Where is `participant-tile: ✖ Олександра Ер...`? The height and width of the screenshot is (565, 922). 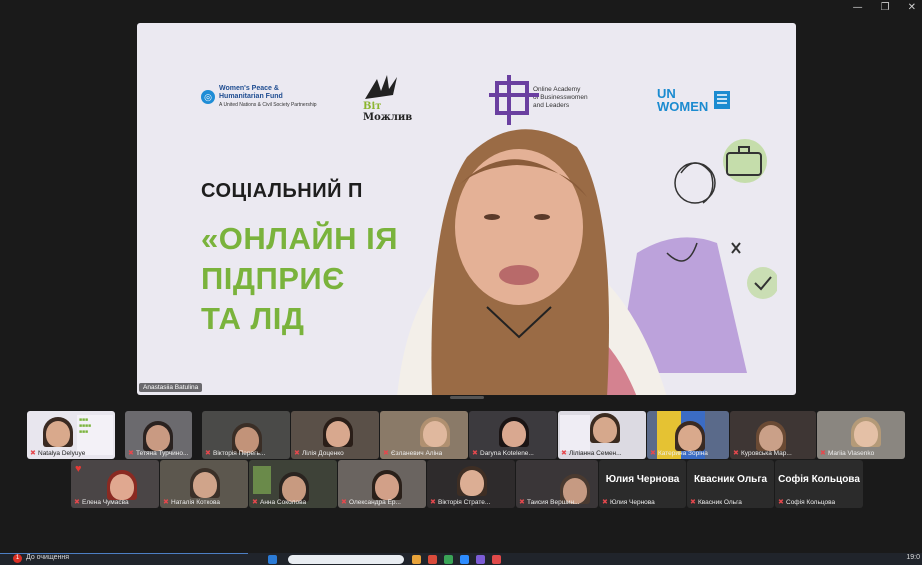 participant-tile: ✖ Олександра Ер... is located at coordinates (382, 484).